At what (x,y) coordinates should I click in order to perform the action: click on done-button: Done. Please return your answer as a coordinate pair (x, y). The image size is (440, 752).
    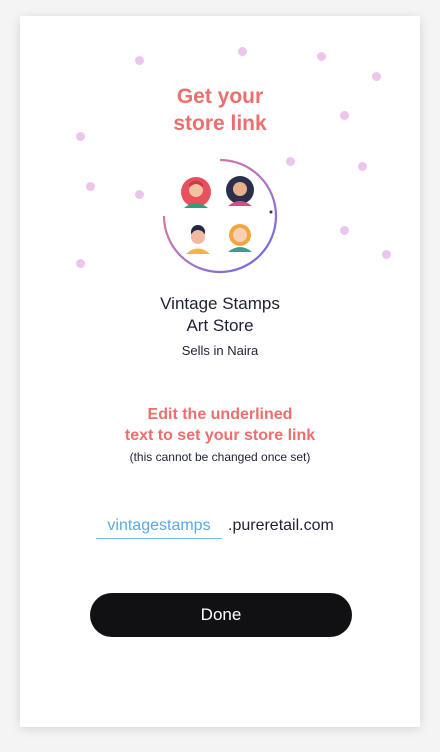
    Looking at the image, I should click on (221, 615).